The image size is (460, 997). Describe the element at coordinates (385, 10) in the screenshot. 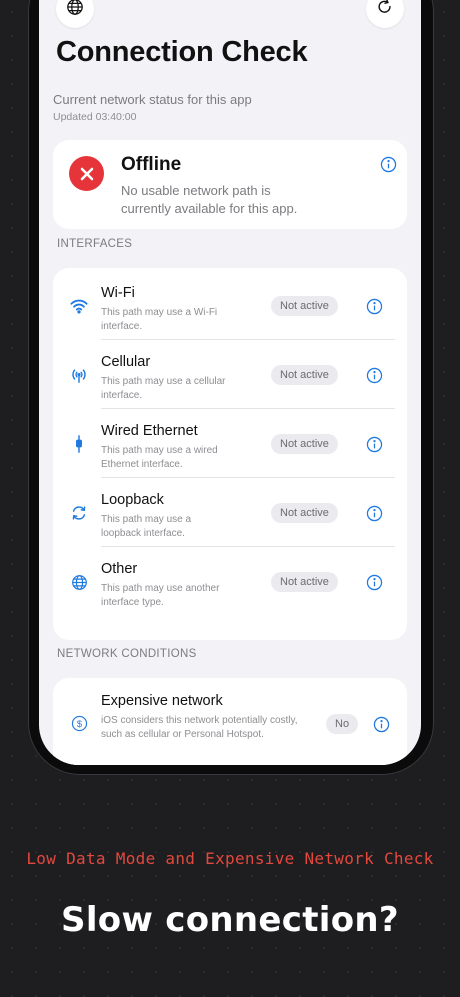

I see `refresh-icon` at that location.